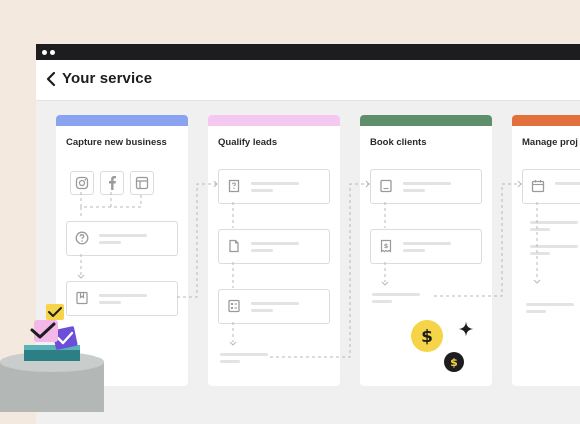 The width and height of the screenshot is (580, 424). I want to click on question-icon, so click(82, 238).